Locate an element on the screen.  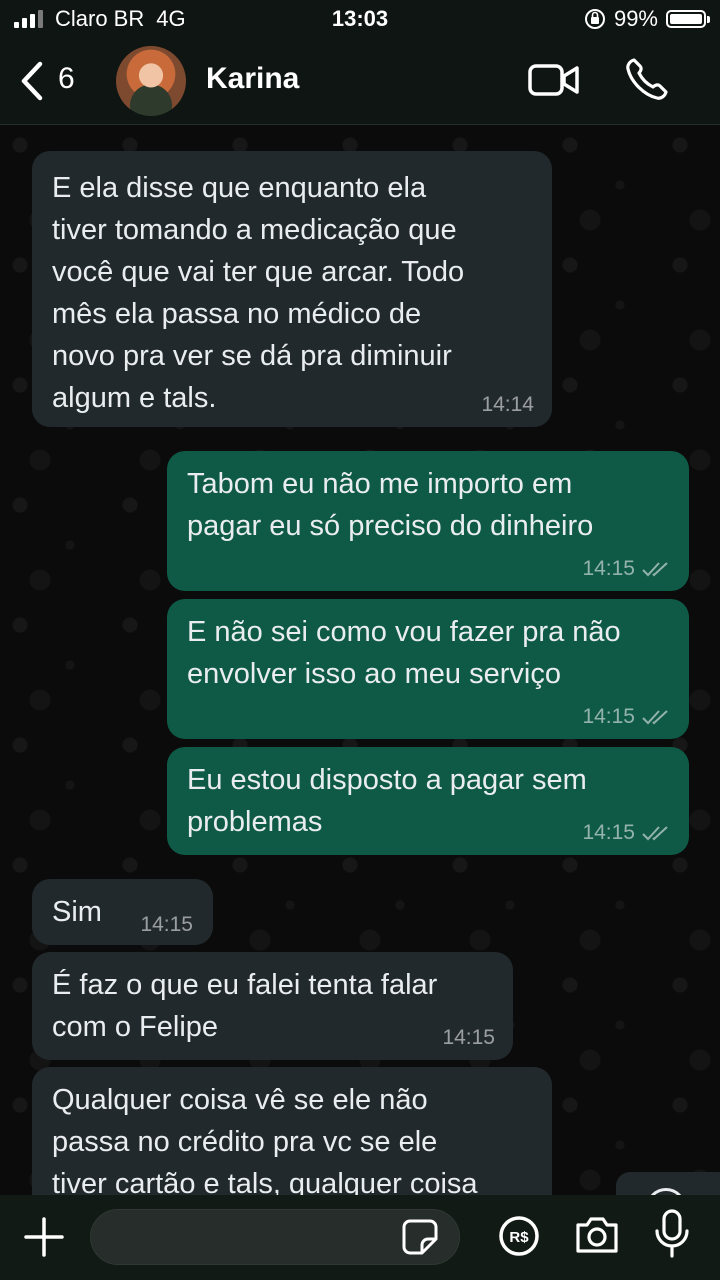
scroll-down-button is located at coordinates (668, 1183).